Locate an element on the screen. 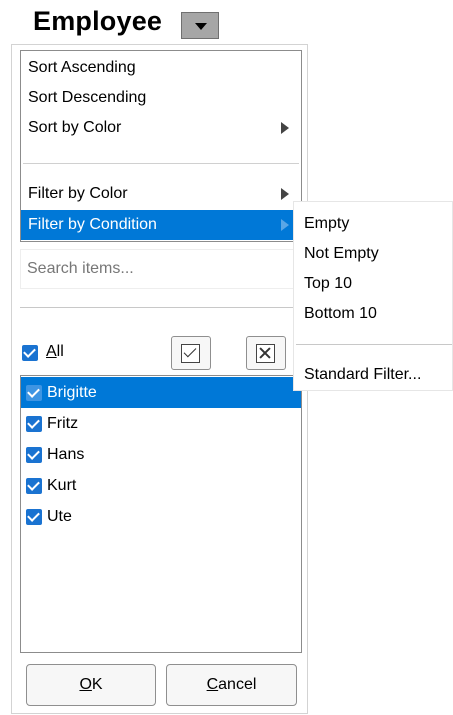  menu-filter-by-color: Filter by Color is located at coordinates (161, 194).